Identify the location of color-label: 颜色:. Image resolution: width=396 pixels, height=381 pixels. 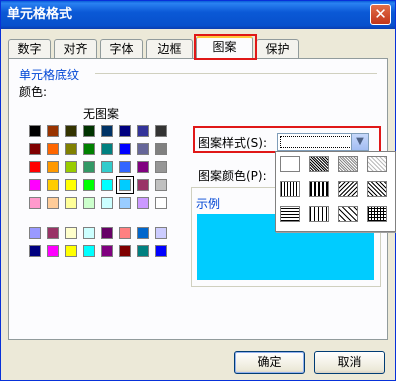
(33, 92).